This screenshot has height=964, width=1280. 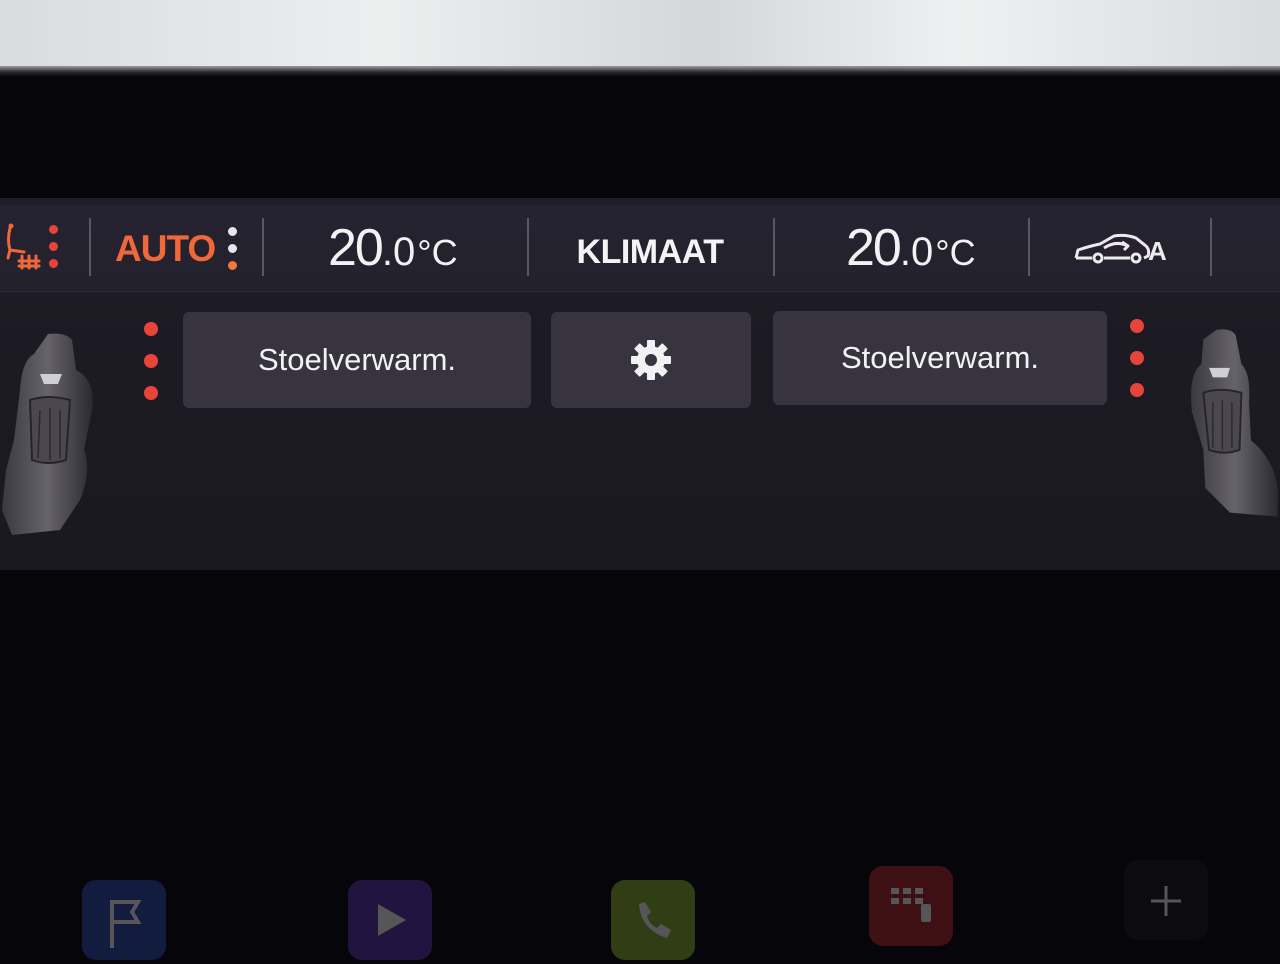 What do you see at coordinates (1137, 362) in the screenshot?
I see `right-seat-level-dots` at bounding box center [1137, 362].